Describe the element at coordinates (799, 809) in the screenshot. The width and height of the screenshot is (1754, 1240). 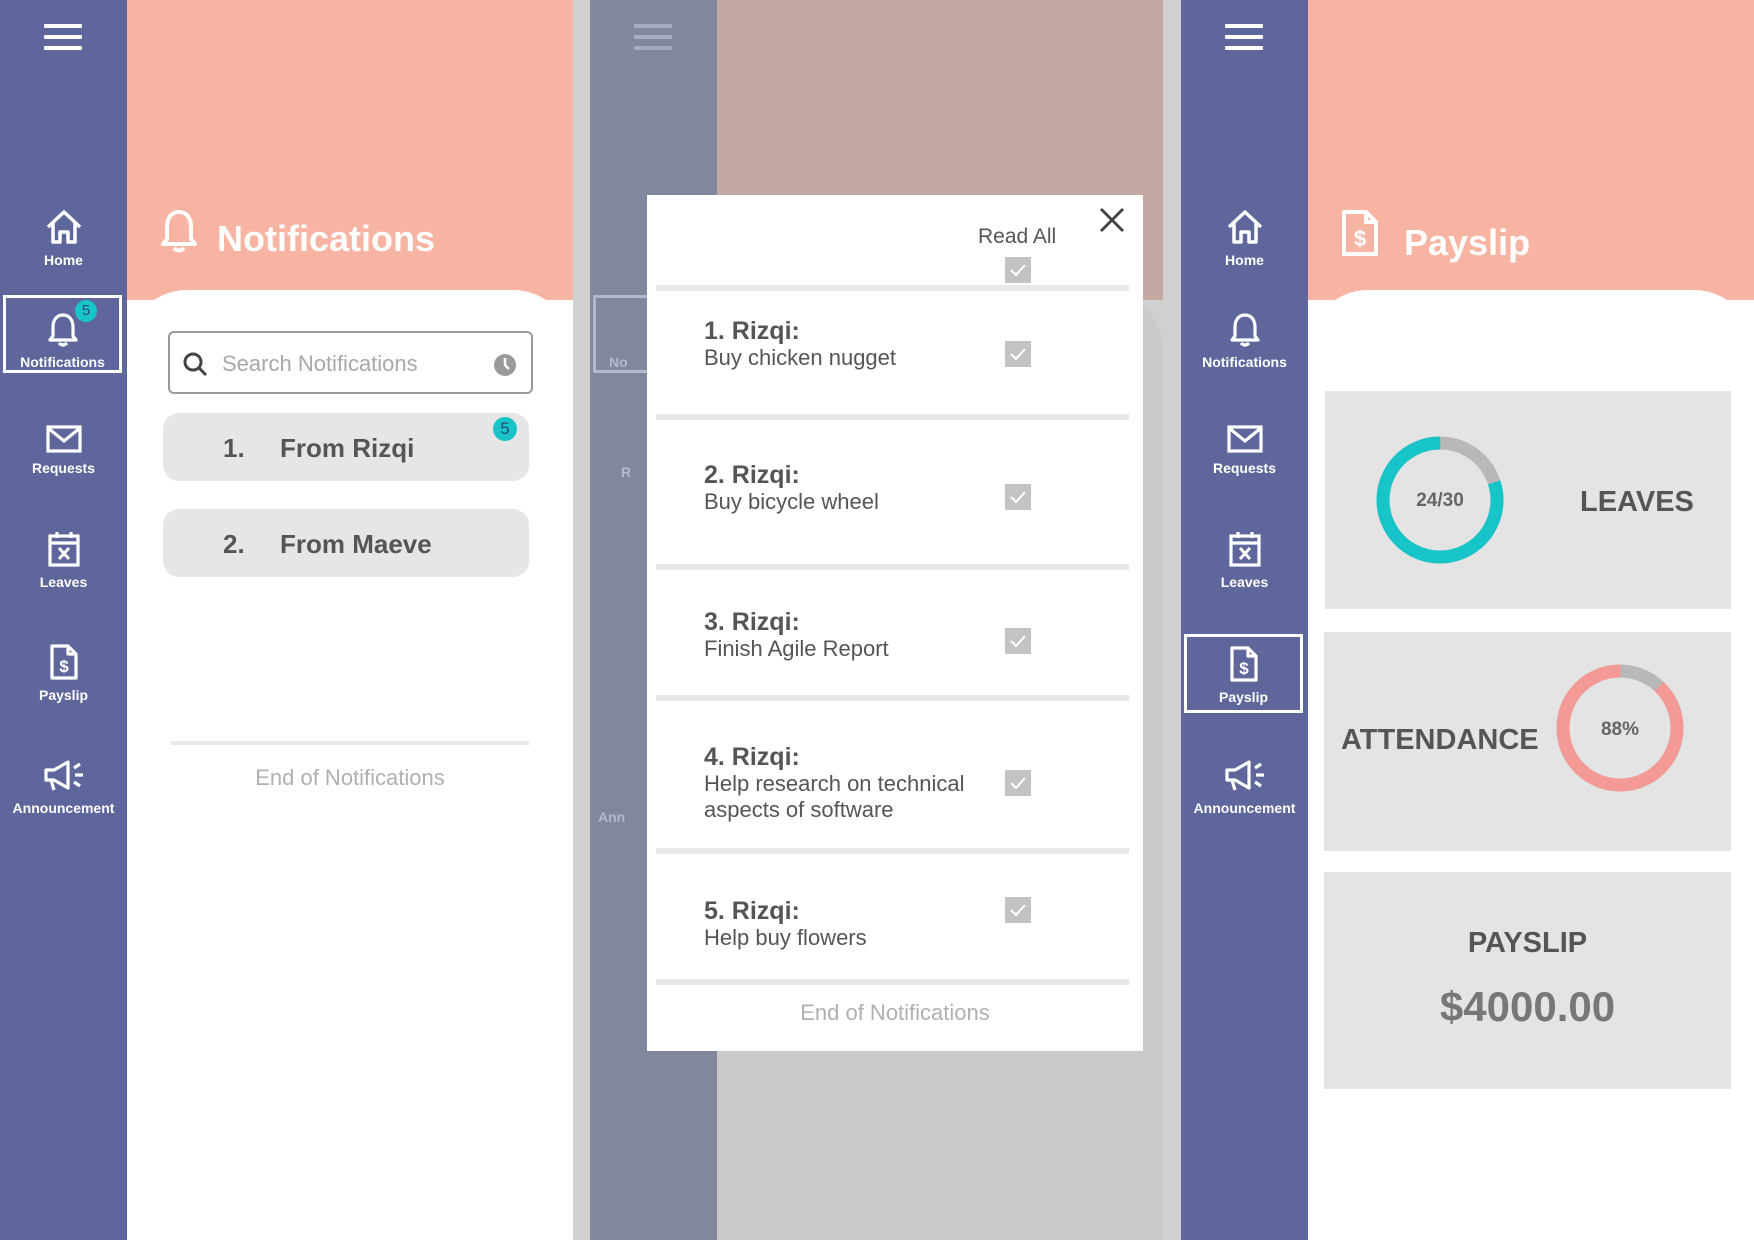
I see `notification-text: aspects of software` at that location.